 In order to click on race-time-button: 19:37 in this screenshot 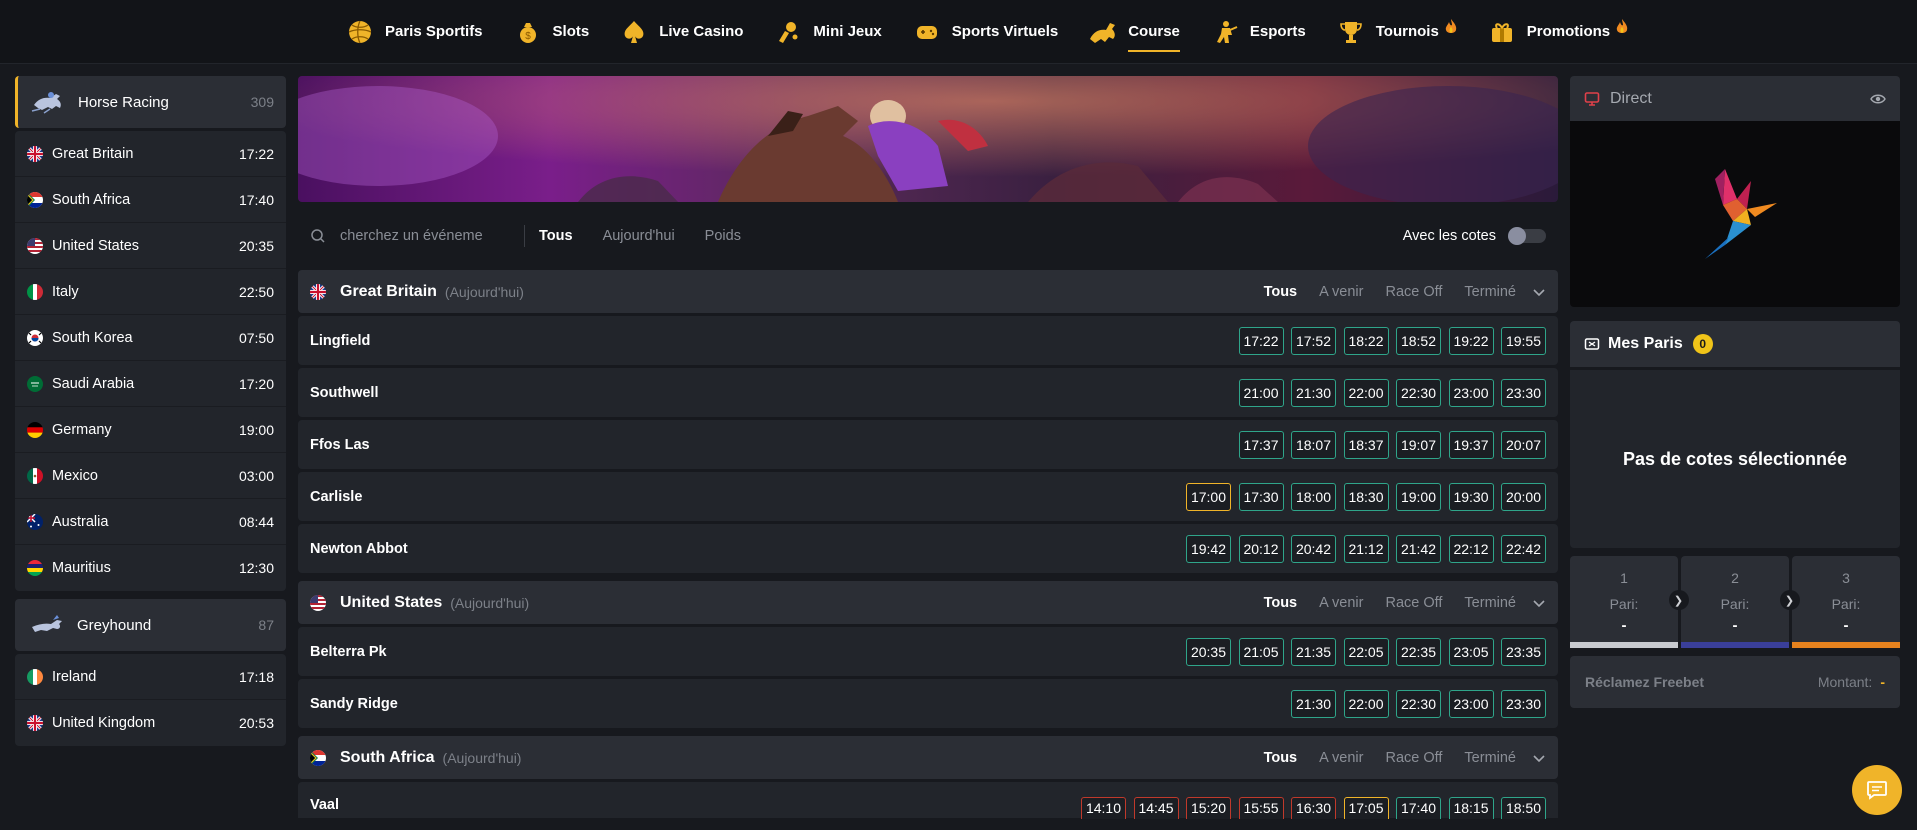, I will do `click(1471, 444)`.